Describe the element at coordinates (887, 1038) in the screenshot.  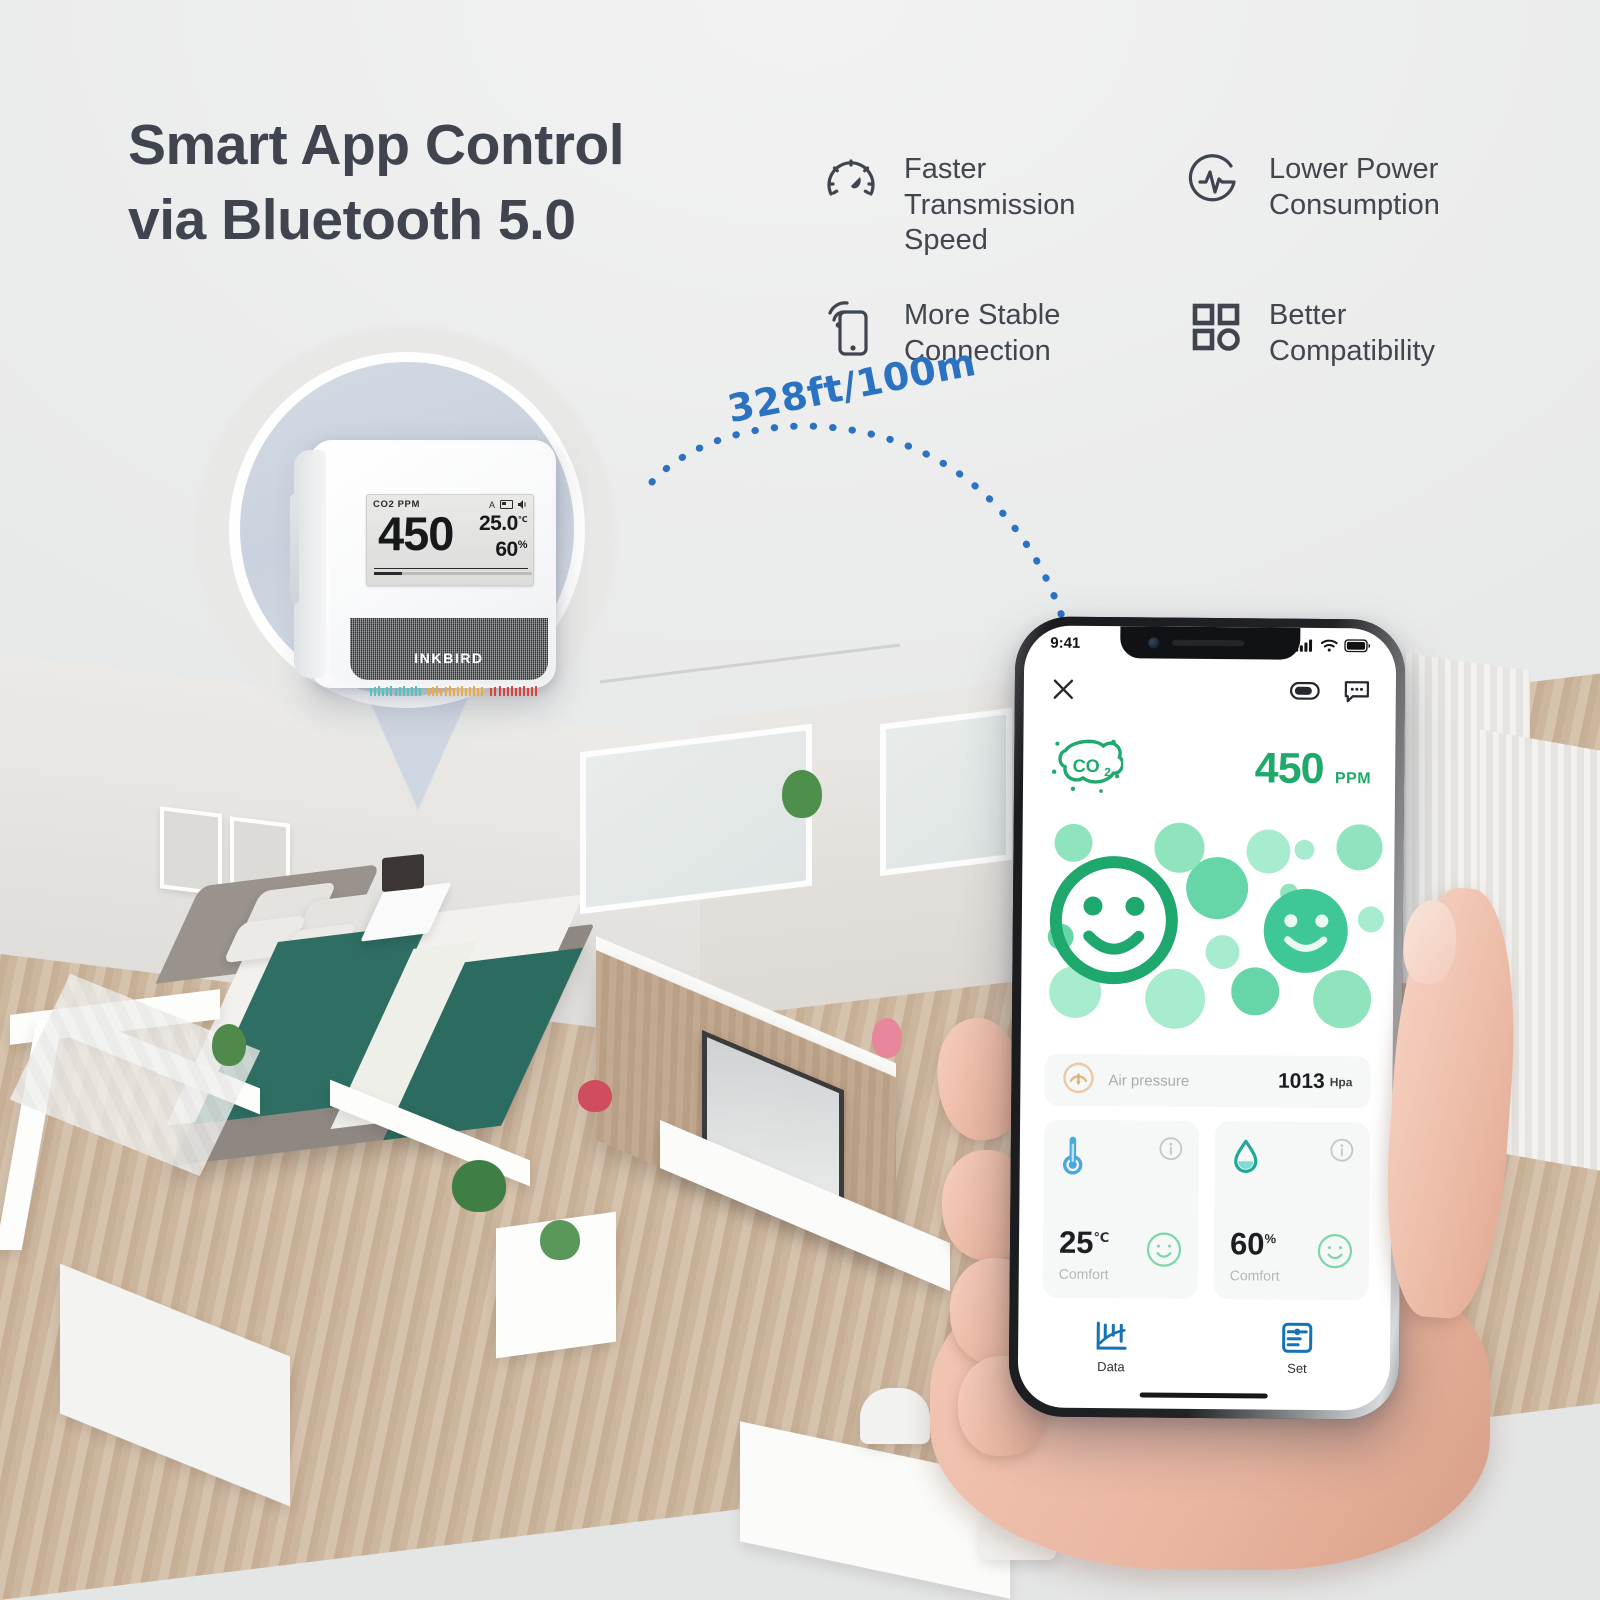
I see `flower-vase` at that location.